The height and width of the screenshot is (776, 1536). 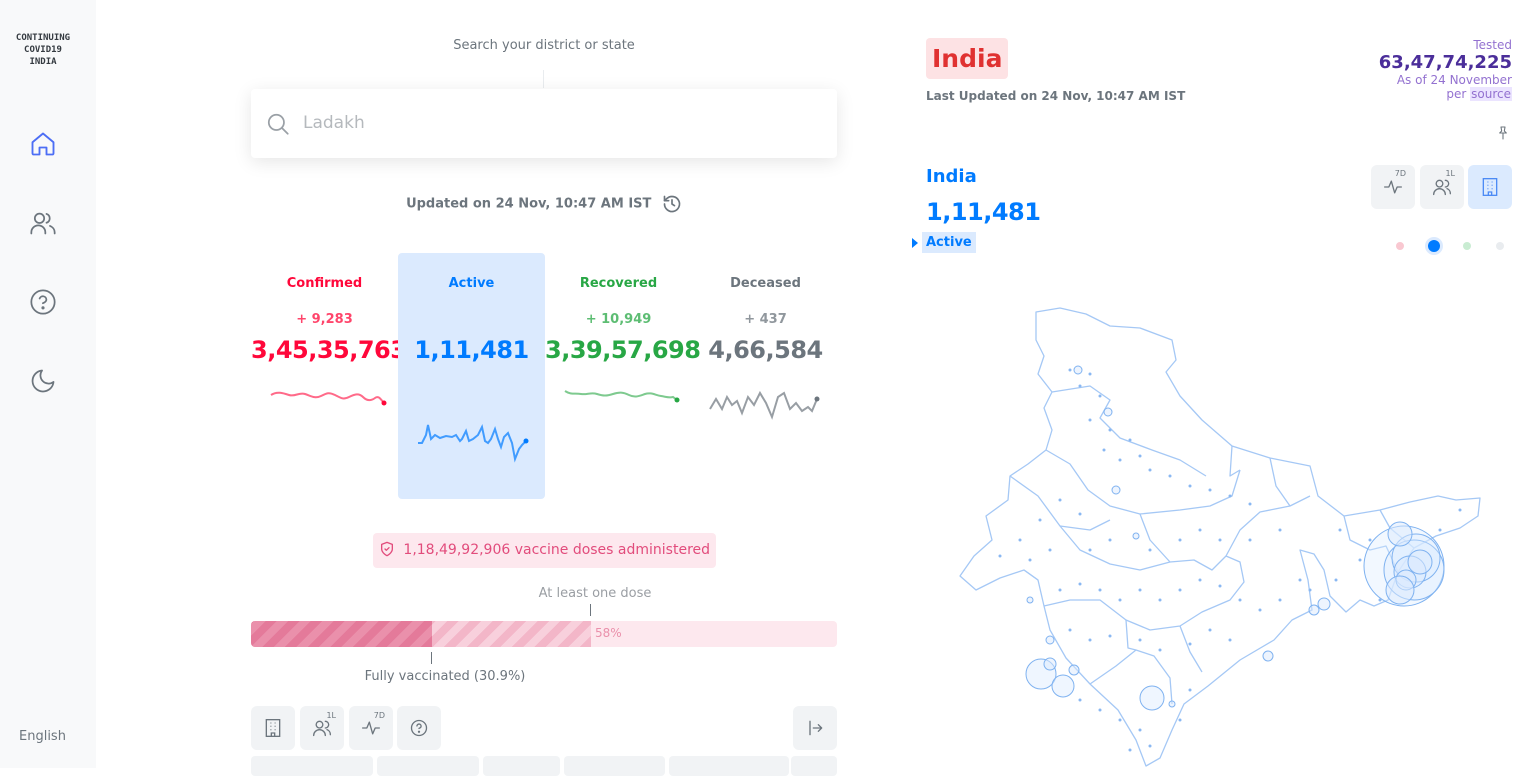 What do you see at coordinates (511, 634) in the screenshot?
I see `at-least-one-dose-fill` at bounding box center [511, 634].